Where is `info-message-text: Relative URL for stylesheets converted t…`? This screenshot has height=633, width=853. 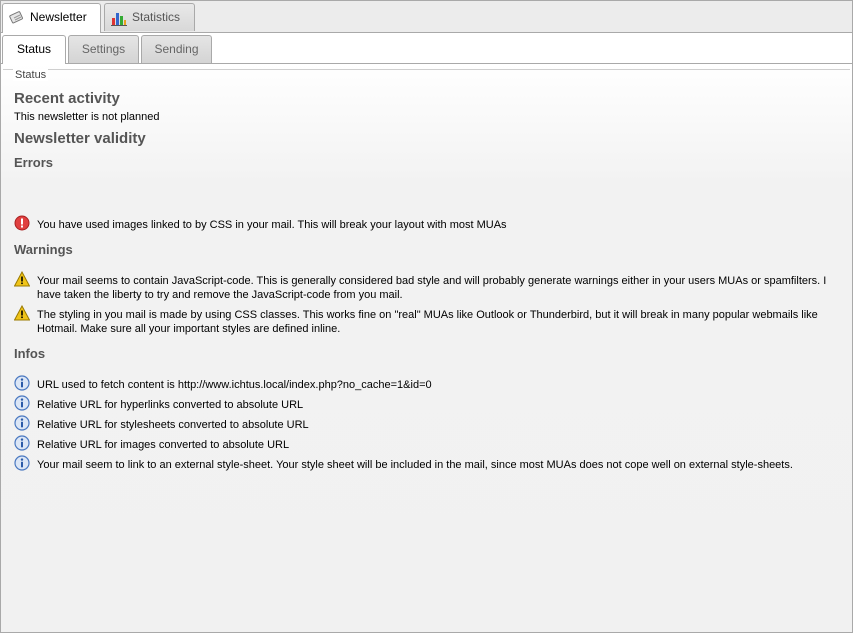
info-message-text: Relative URL for stylesheets converted t… is located at coordinates (173, 425).